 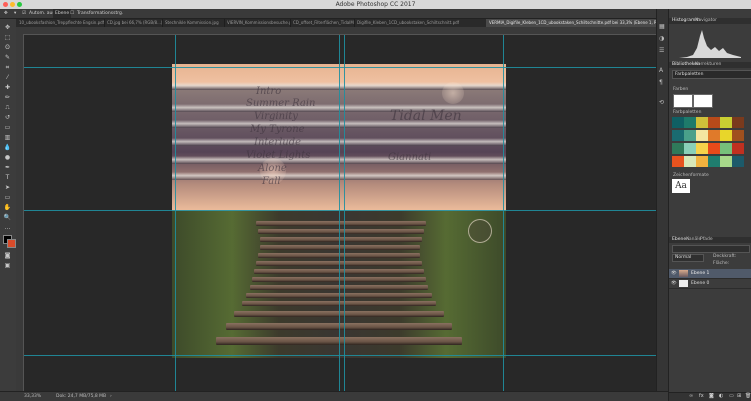 What do you see at coordinates (7, 265) in the screenshot?
I see `screen-mode-icon: ▣` at bounding box center [7, 265].